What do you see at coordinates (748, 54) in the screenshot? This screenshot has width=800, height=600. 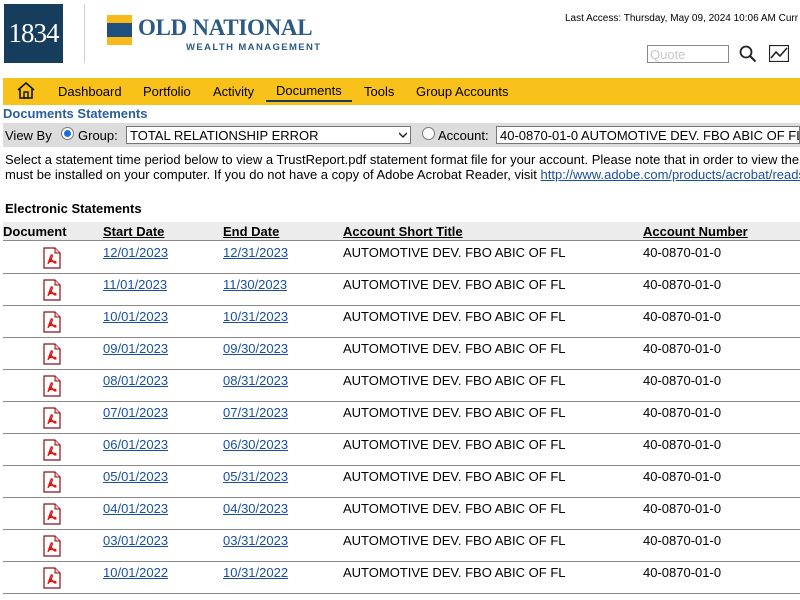 I see `search-icon` at bounding box center [748, 54].